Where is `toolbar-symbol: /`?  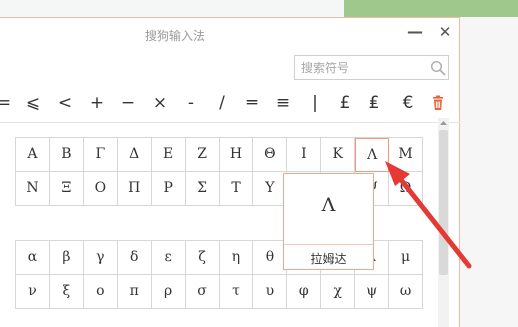 toolbar-symbol: / is located at coordinates (222, 103).